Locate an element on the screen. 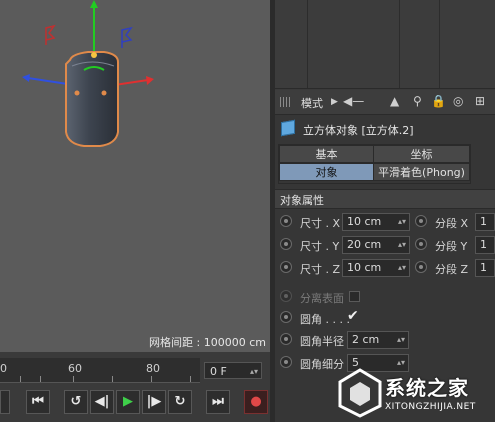  size-y-row: 尺寸 . Y 20 cm ▴▾ 分段 Y 1 is located at coordinates (385, 245).